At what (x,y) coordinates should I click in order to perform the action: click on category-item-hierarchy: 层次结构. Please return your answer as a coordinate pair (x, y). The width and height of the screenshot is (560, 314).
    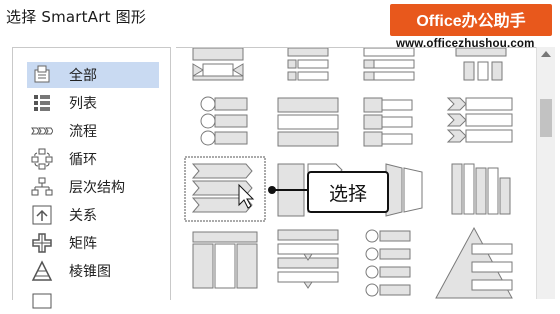
    Looking at the image, I should click on (93, 187).